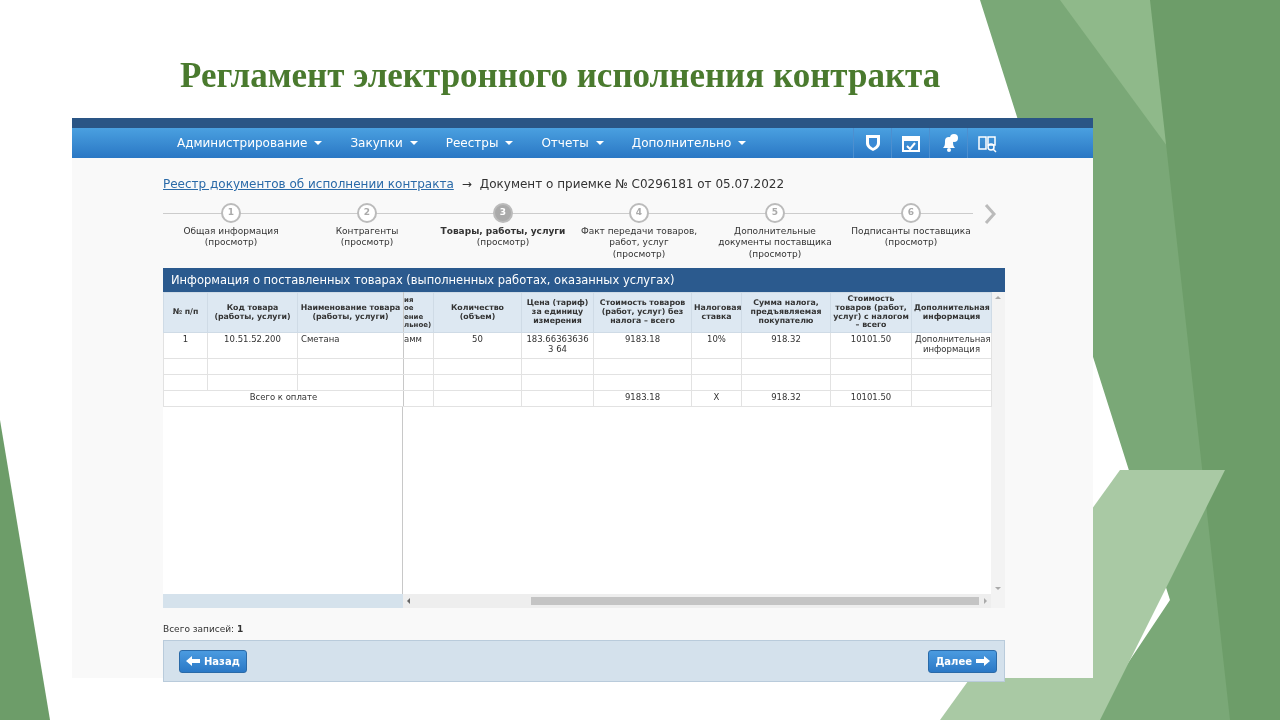  Describe the element at coordinates (998, 450) in the screenshot. I see `vertical-scrollbar` at that location.